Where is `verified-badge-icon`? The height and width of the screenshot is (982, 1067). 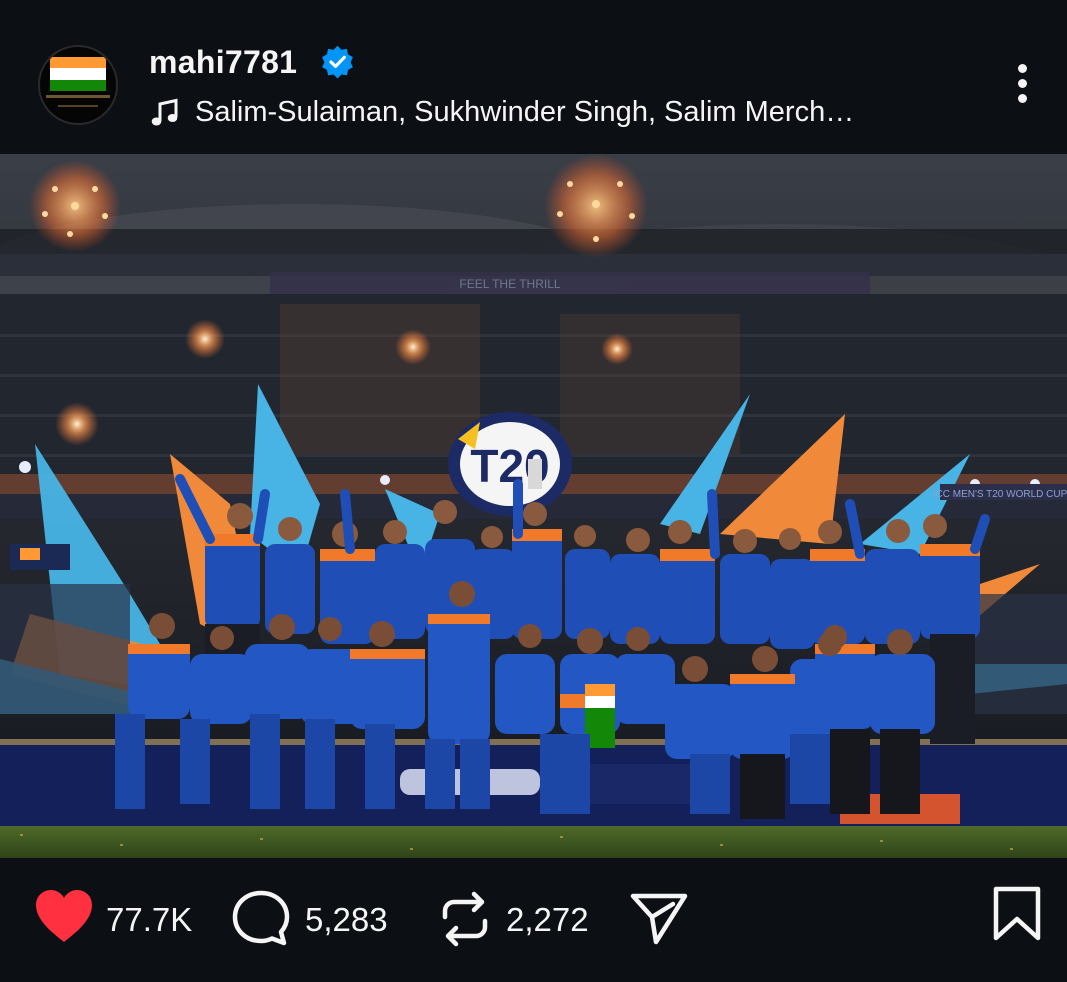 verified-badge-icon is located at coordinates (337, 62).